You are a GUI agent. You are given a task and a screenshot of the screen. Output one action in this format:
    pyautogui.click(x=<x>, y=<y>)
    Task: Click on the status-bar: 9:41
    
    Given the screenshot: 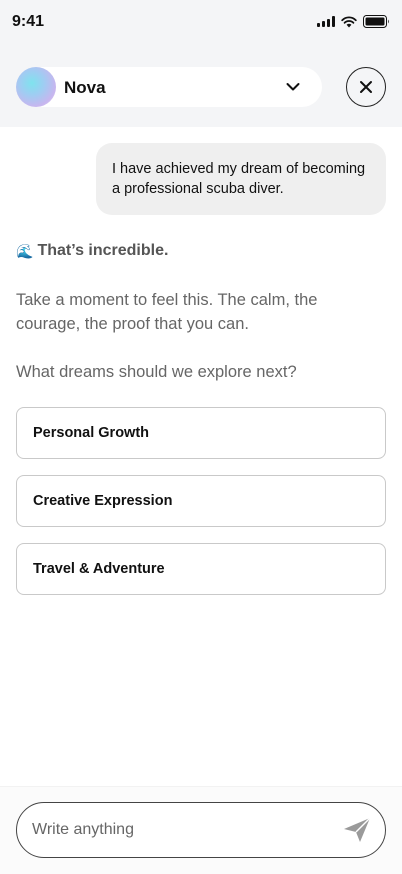 What is the action you would take?
    pyautogui.click(x=201, y=23)
    